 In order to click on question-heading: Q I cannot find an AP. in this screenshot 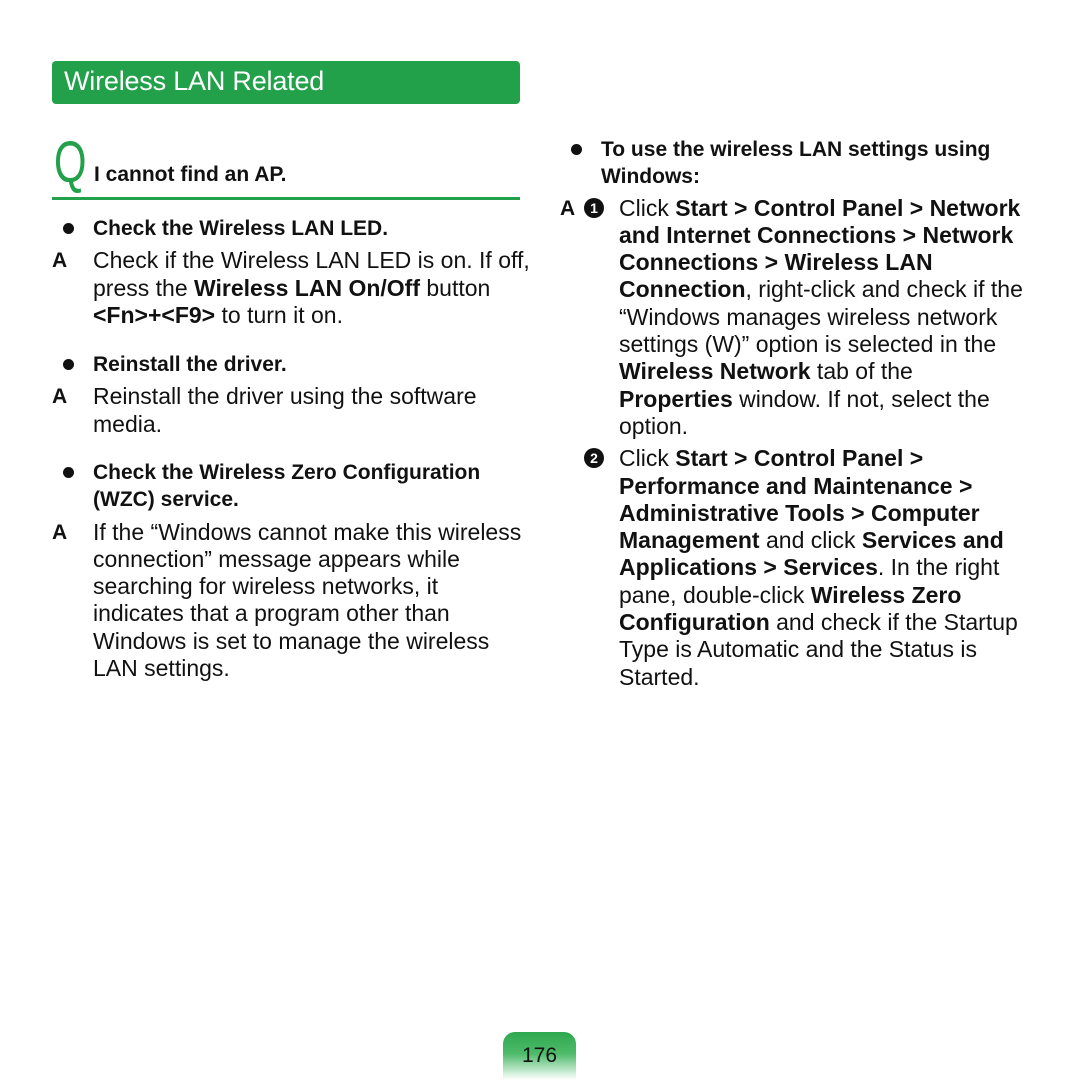, I will do `click(286, 167)`.